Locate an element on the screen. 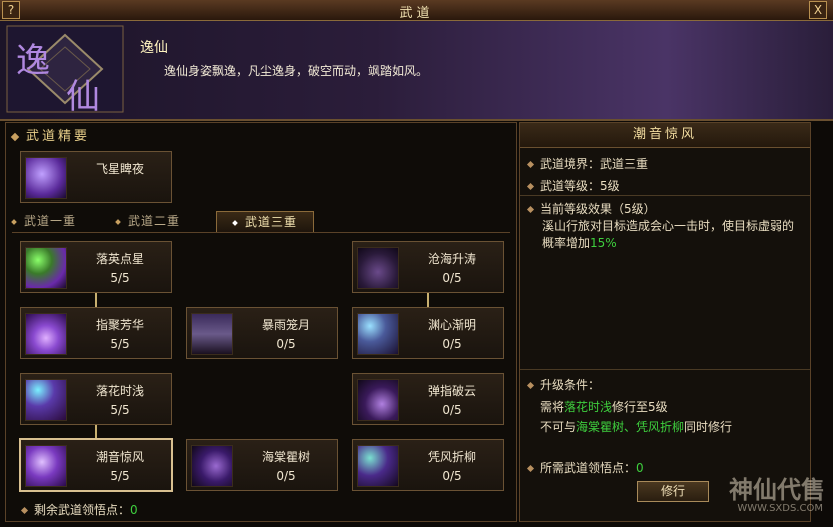 This screenshot has height=527, width=833. skill-node: 凭风折柳 0/5 is located at coordinates (428, 465).